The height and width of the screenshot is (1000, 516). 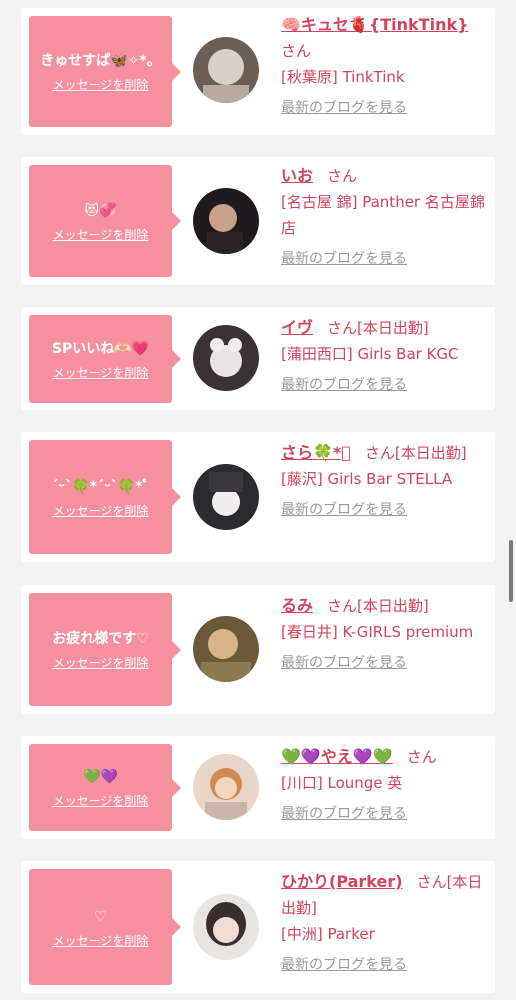 I want to click on shop-name: [秋葉原] TinkTink, so click(x=343, y=77).